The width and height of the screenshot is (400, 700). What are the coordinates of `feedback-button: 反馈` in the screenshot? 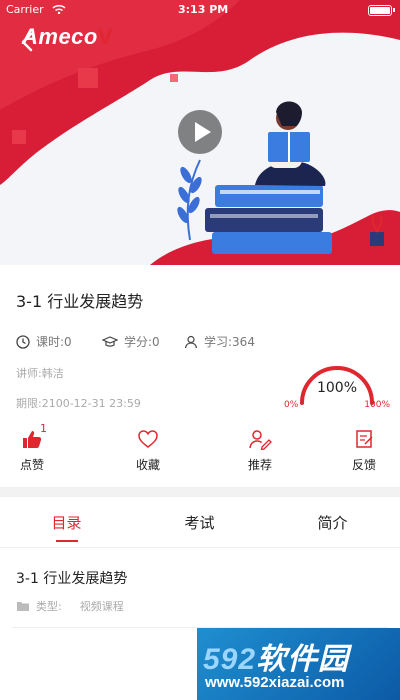 It's located at (364, 450).